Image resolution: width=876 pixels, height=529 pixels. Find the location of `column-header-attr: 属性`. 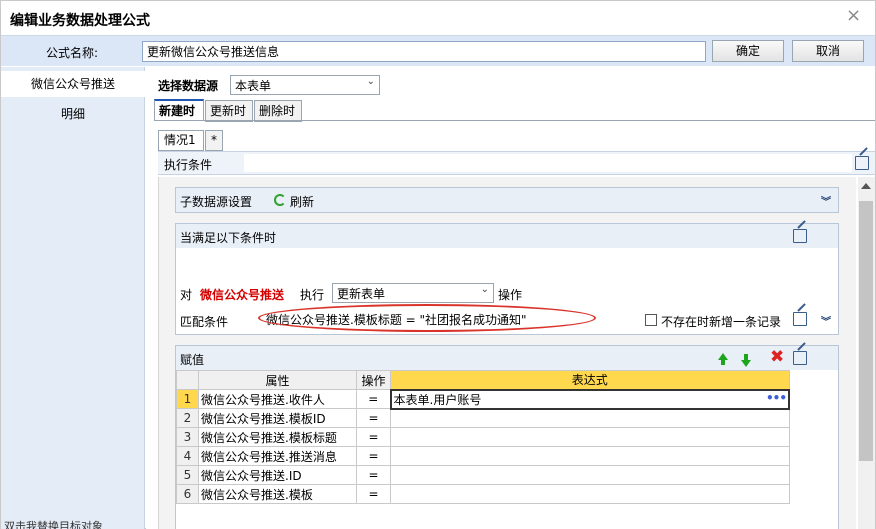

column-header-attr: 属性 is located at coordinates (277, 380).